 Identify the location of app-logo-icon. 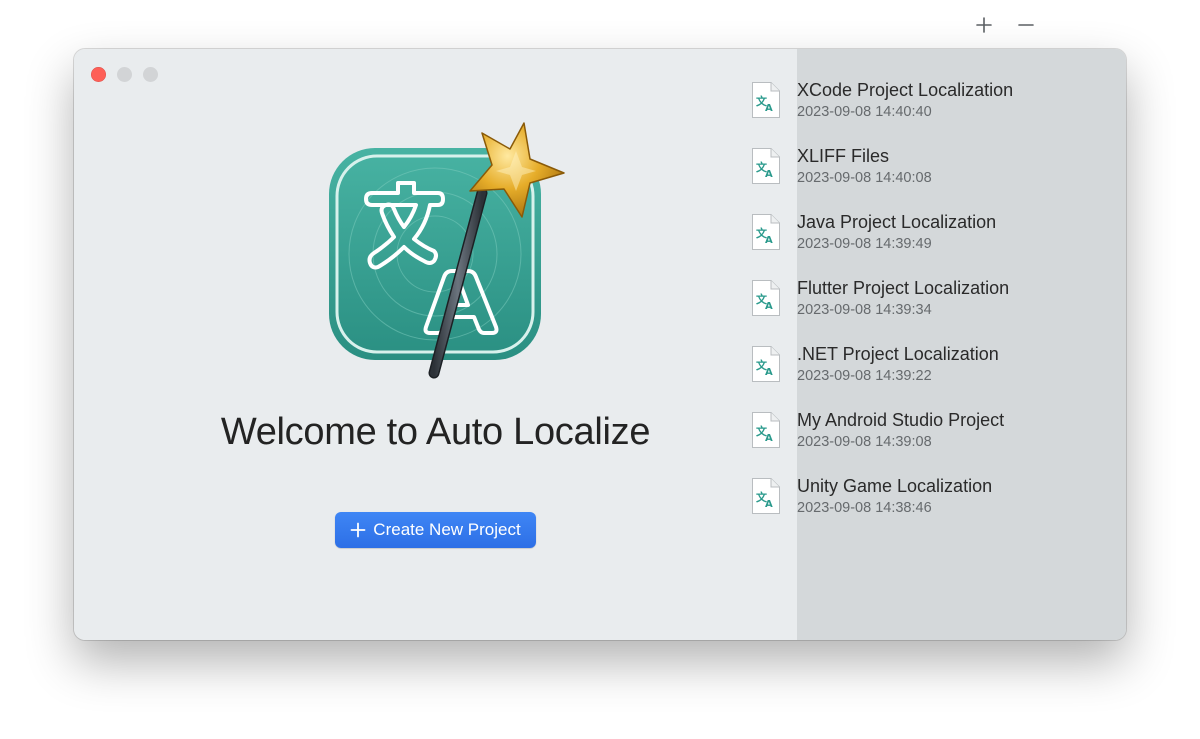
(446, 251).